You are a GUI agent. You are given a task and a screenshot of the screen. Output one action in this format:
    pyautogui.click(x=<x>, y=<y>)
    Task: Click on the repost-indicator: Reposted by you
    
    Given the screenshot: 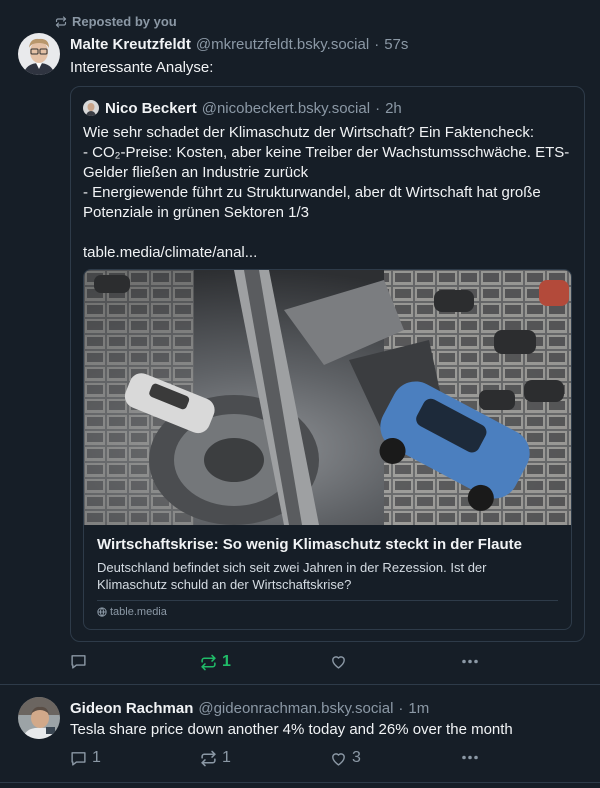 What is the action you would take?
    pyautogui.click(x=116, y=21)
    